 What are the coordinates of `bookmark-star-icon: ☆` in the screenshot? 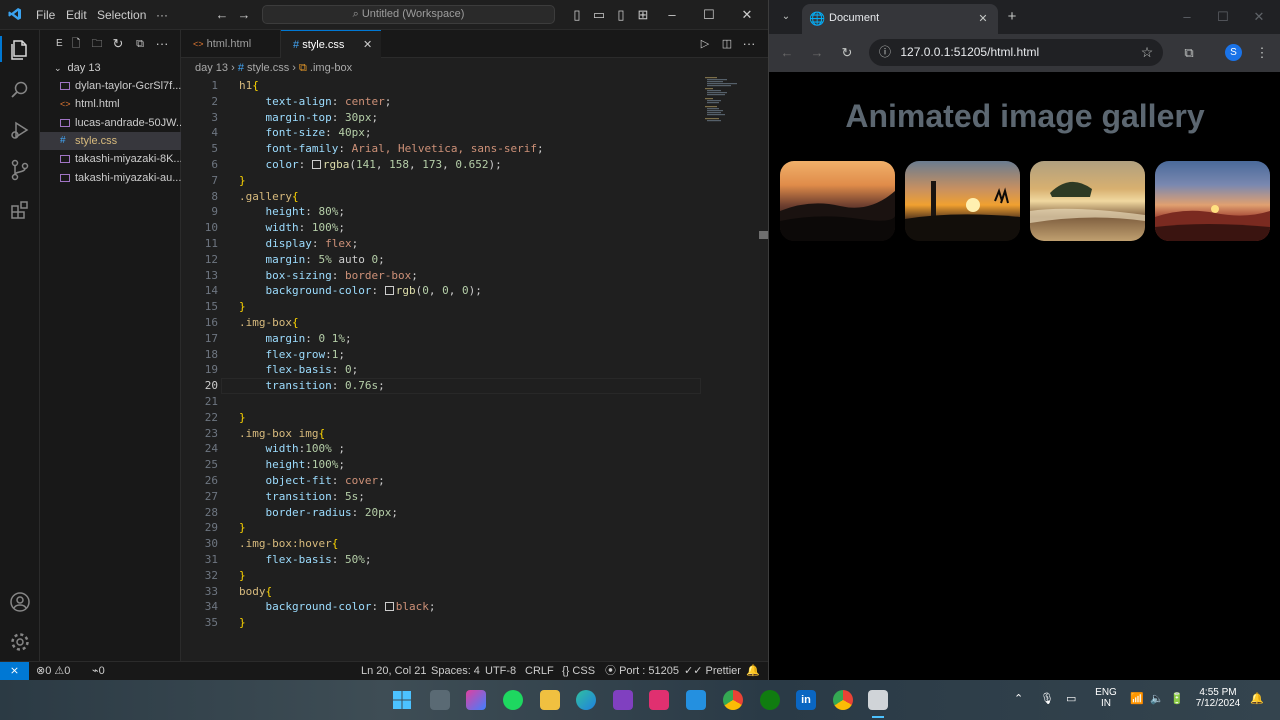 It's located at (1147, 52).